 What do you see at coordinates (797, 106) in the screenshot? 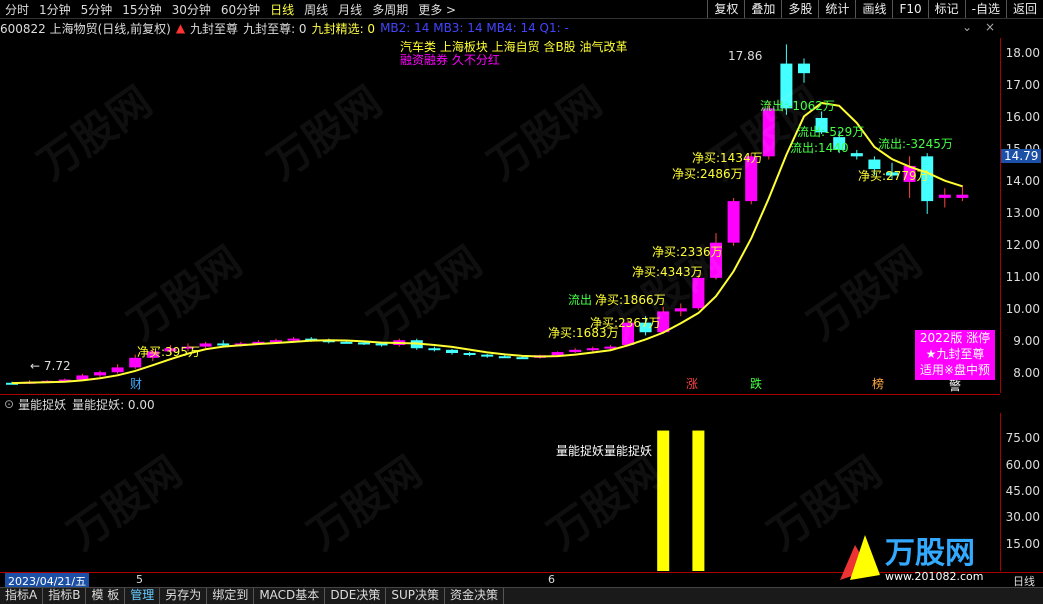
I see `flow-label: 流出:-1062万` at bounding box center [797, 106].